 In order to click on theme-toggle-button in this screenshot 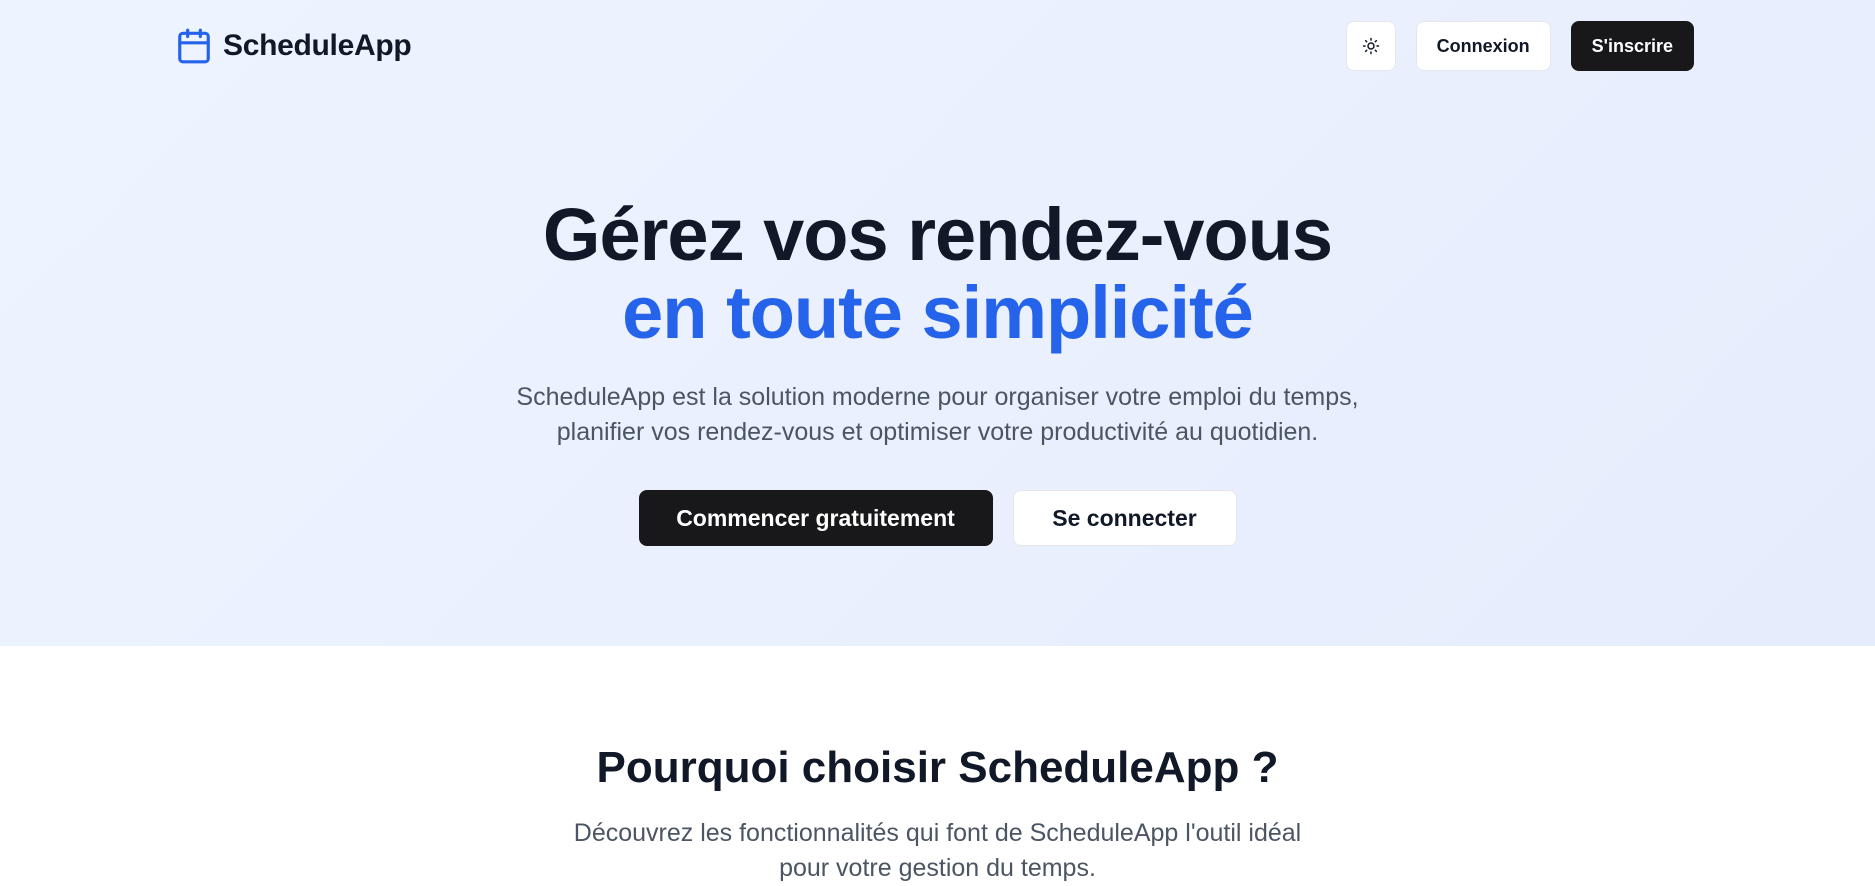, I will do `click(1370, 46)`.